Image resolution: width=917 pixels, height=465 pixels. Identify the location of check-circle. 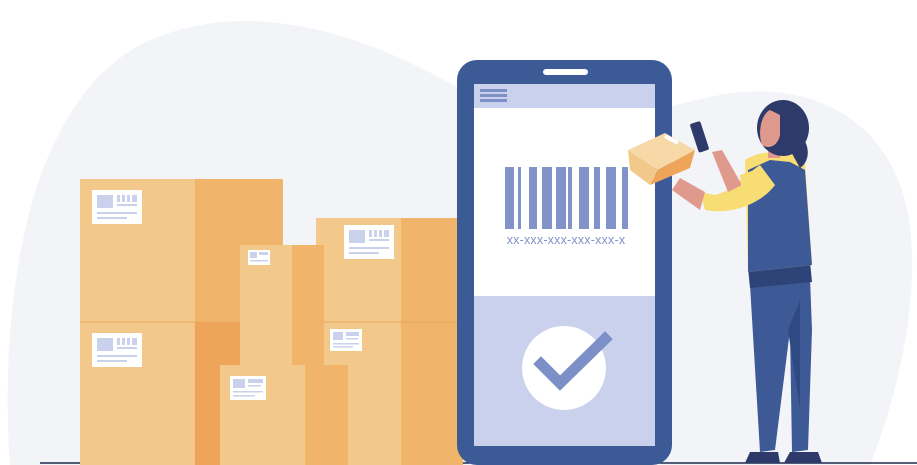
(564, 368).